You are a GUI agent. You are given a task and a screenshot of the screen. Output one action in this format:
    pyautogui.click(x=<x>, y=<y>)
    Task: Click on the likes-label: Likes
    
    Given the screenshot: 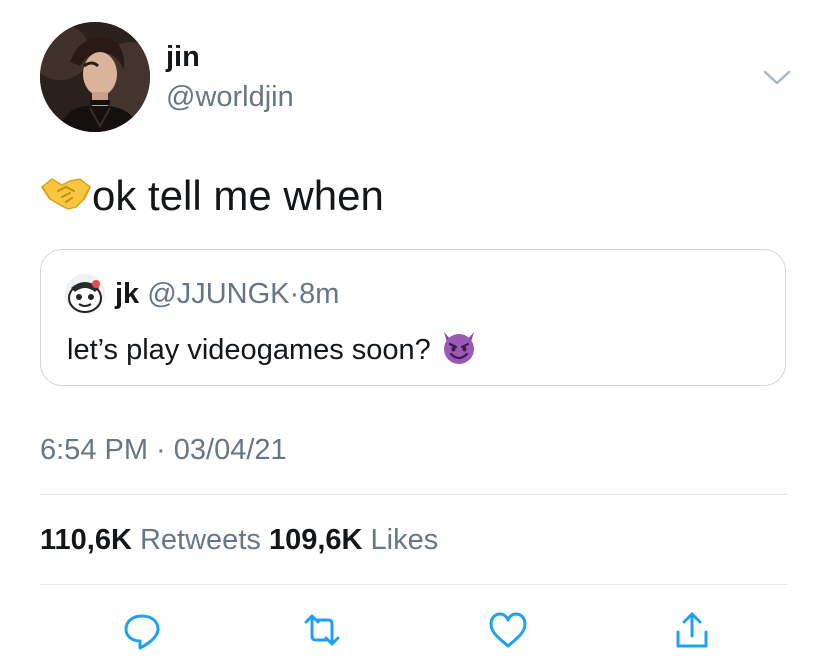 What is the action you would take?
    pyautogui.click(x=404, y=540)
    